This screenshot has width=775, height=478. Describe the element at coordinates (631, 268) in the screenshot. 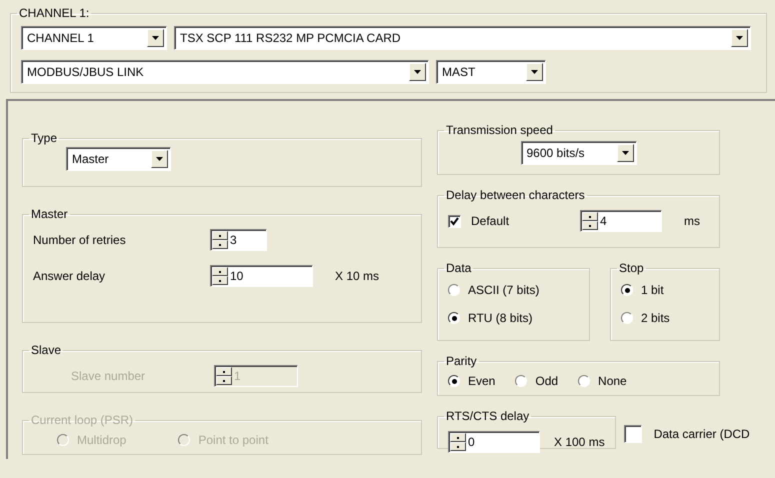

I see `group-title: Stop` at that location.